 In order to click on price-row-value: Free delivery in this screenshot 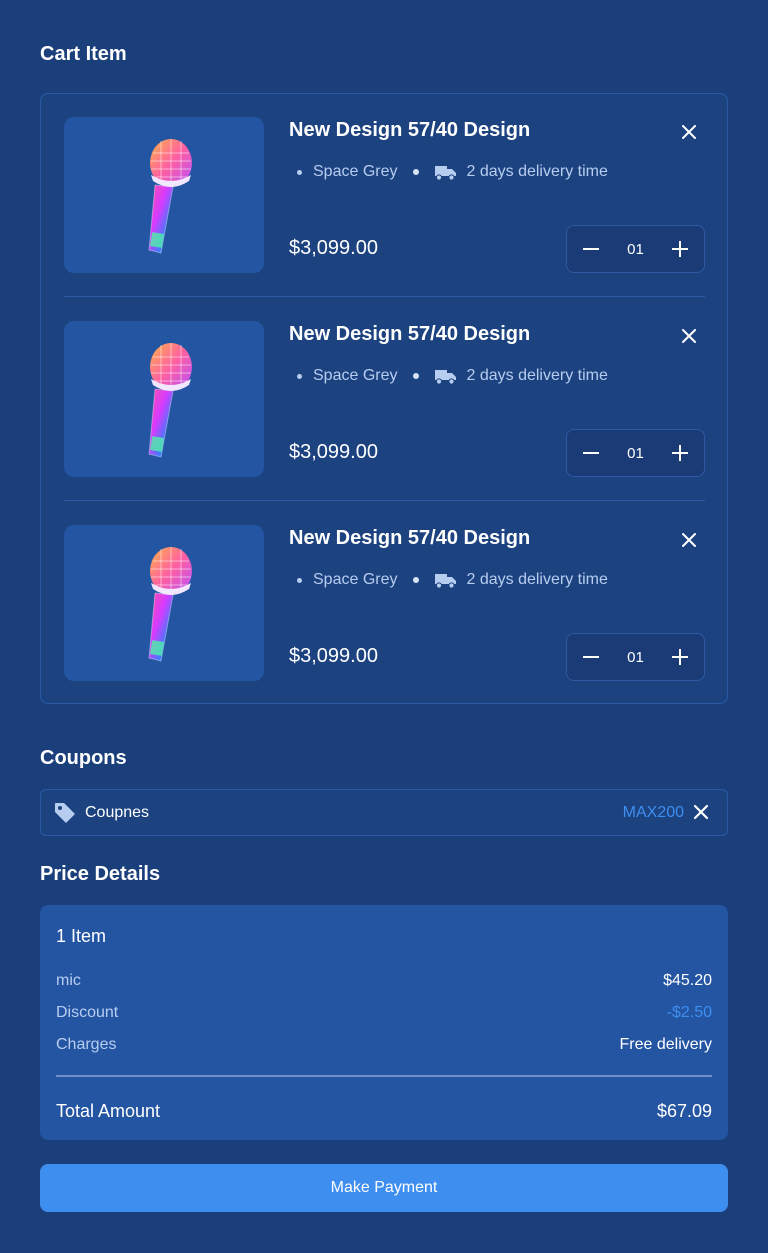, I will do `click(665, 1044)`.